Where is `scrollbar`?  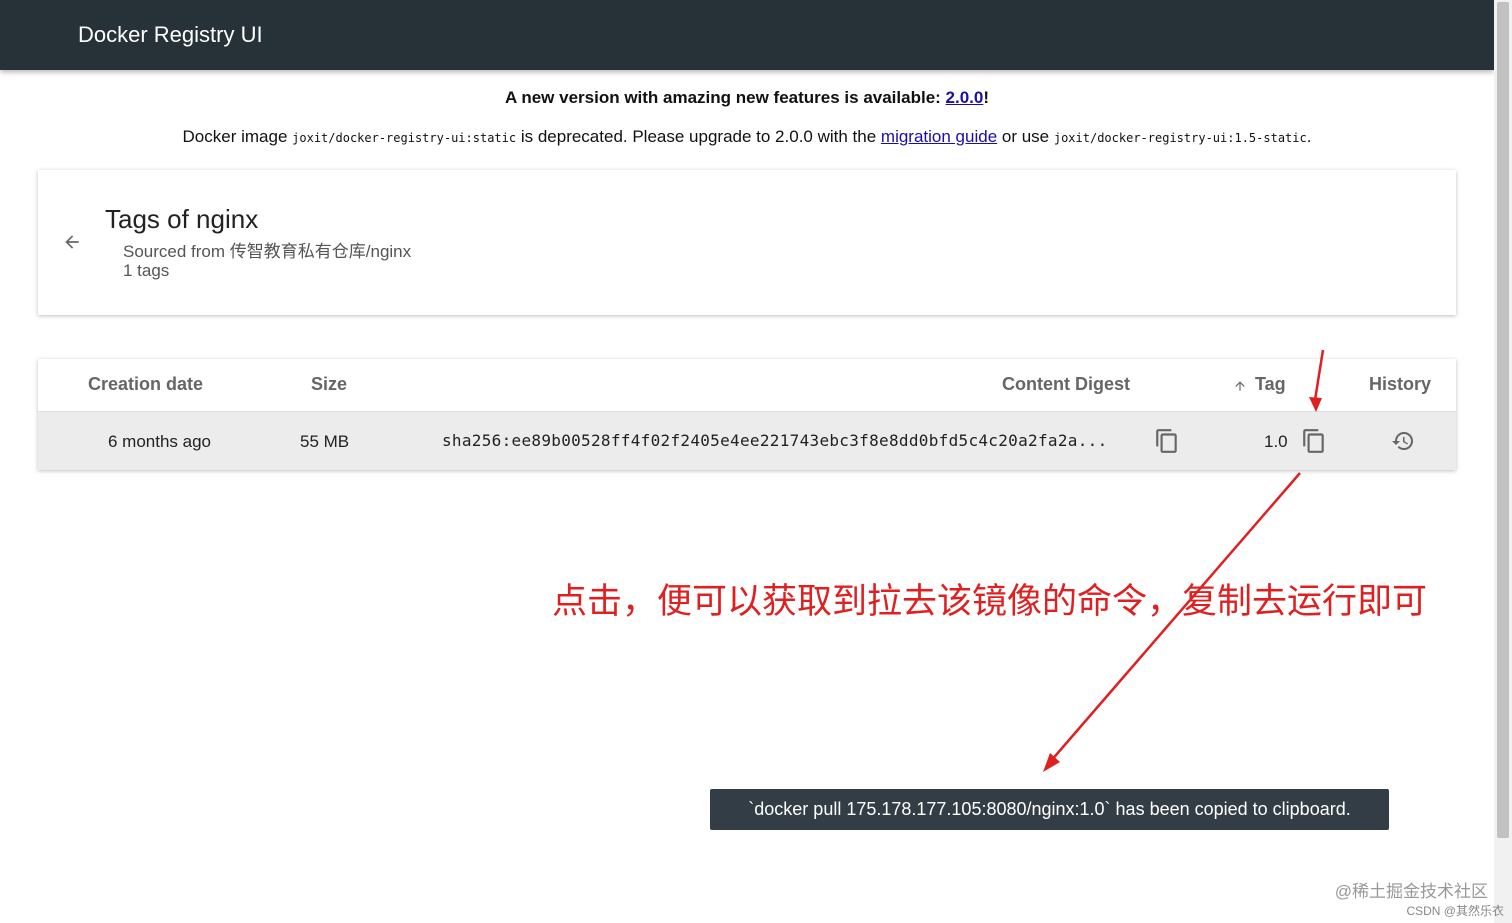
scrollbar is located at coordinates (1503, 461).